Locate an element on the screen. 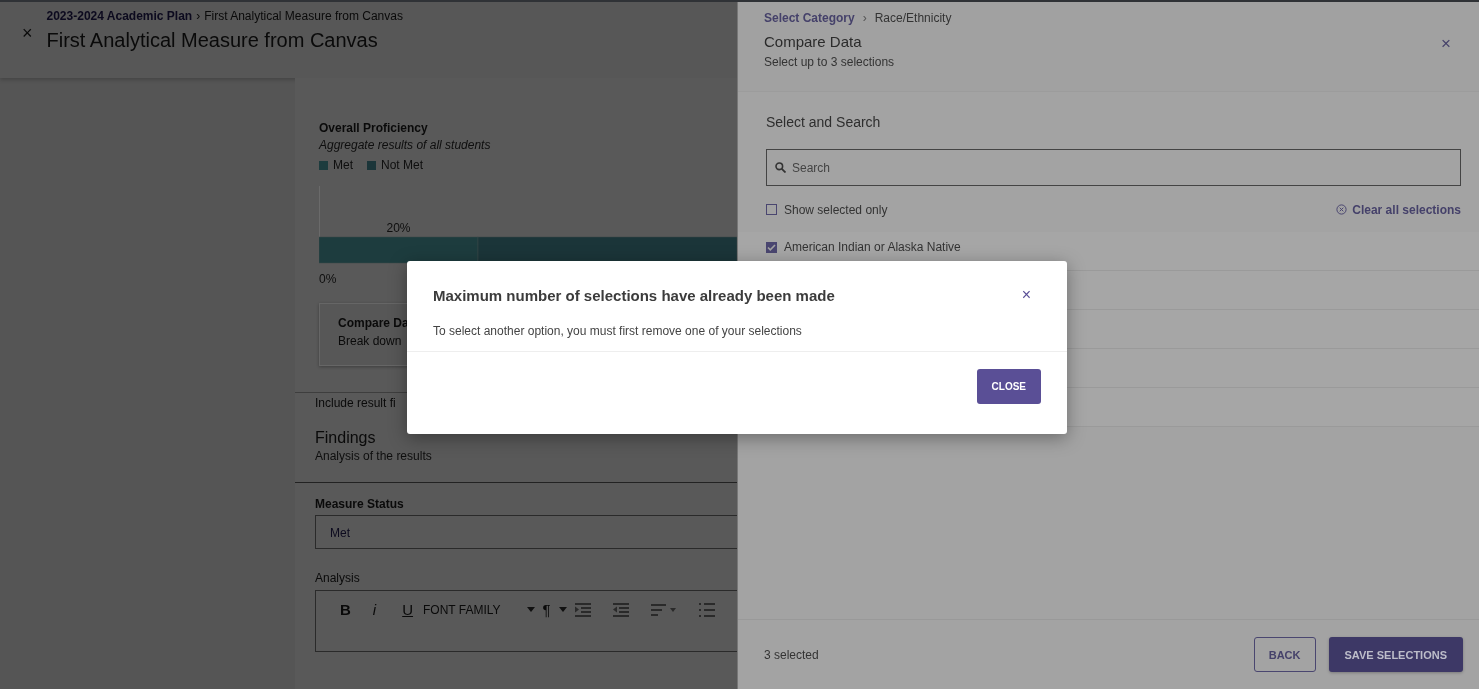  back-button: BACK is located at coordinates (1284, 654).